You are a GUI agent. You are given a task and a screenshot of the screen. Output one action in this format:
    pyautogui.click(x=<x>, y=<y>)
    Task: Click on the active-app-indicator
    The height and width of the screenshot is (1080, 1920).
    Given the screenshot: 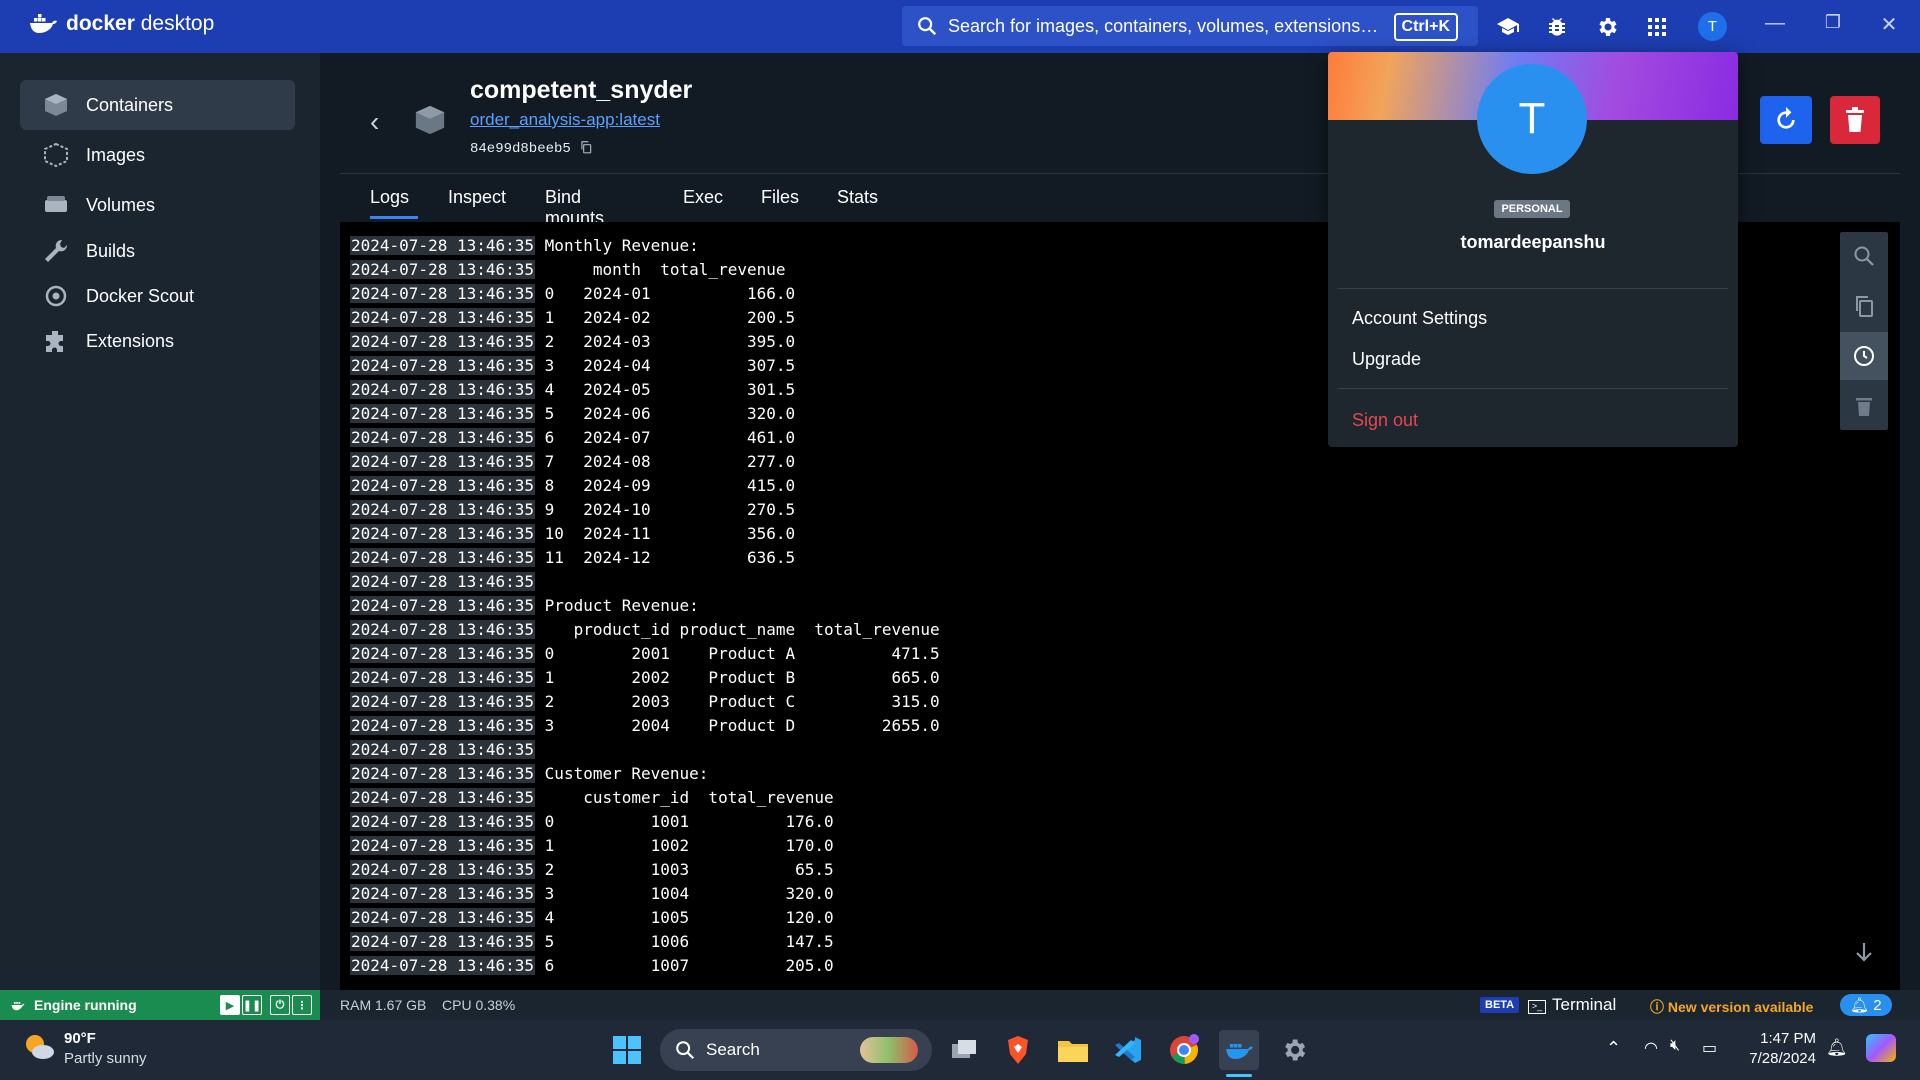 What is the action you would take?
    pyautogui.click(x=1239, y=1075)
    